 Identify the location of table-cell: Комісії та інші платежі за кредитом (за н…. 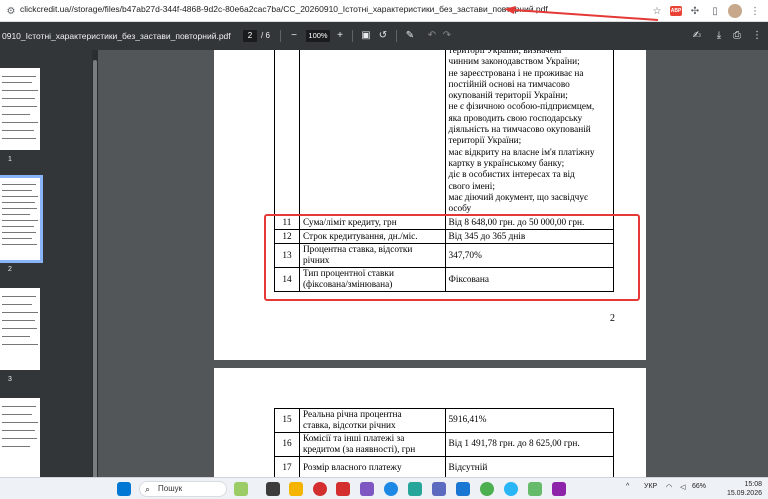
(372, 444).